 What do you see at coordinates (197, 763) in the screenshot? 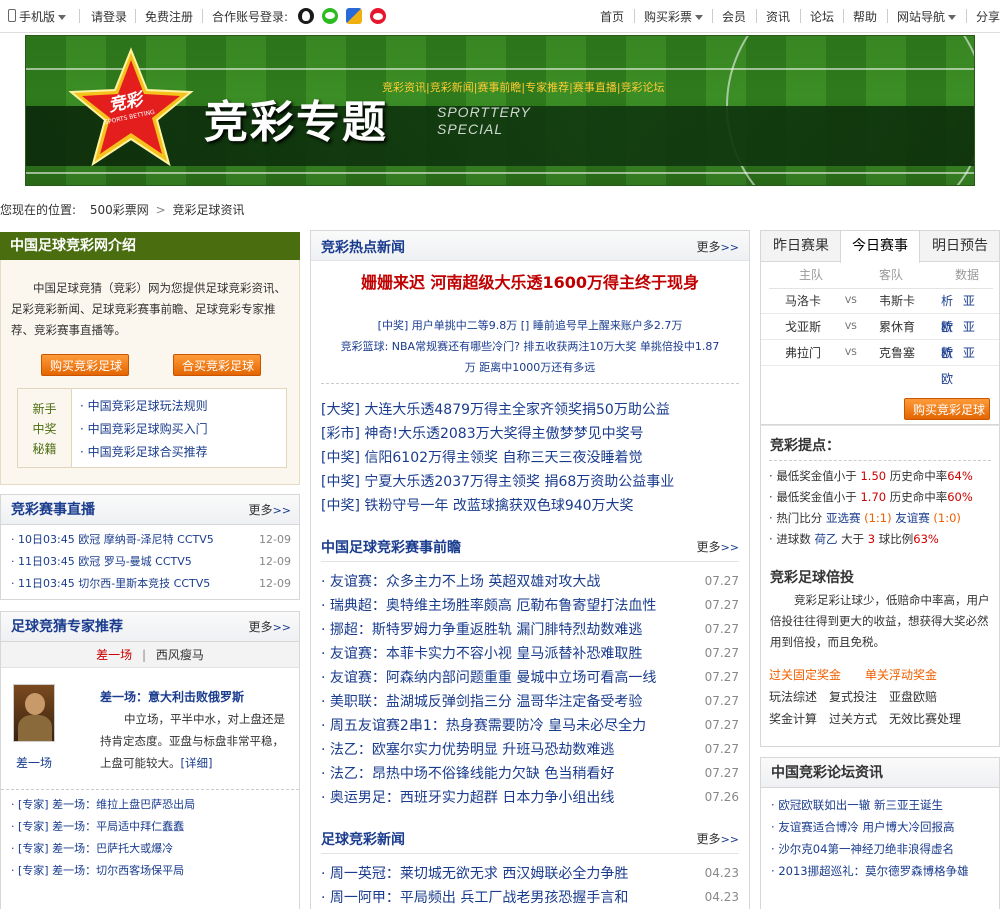
I see `expert-detail-link: [详细]` at bounding box center [197, 763].